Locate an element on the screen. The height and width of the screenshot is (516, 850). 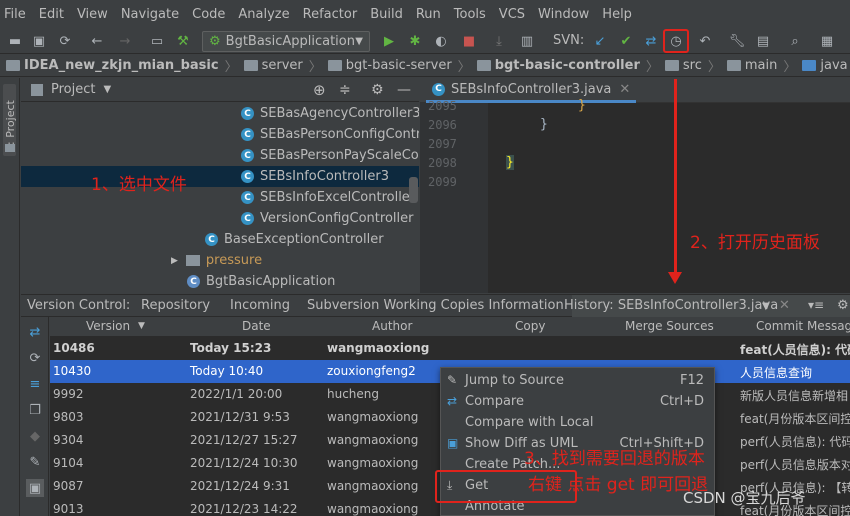
breadcrumb-item: java〉 is located at coordinates (826, 65).